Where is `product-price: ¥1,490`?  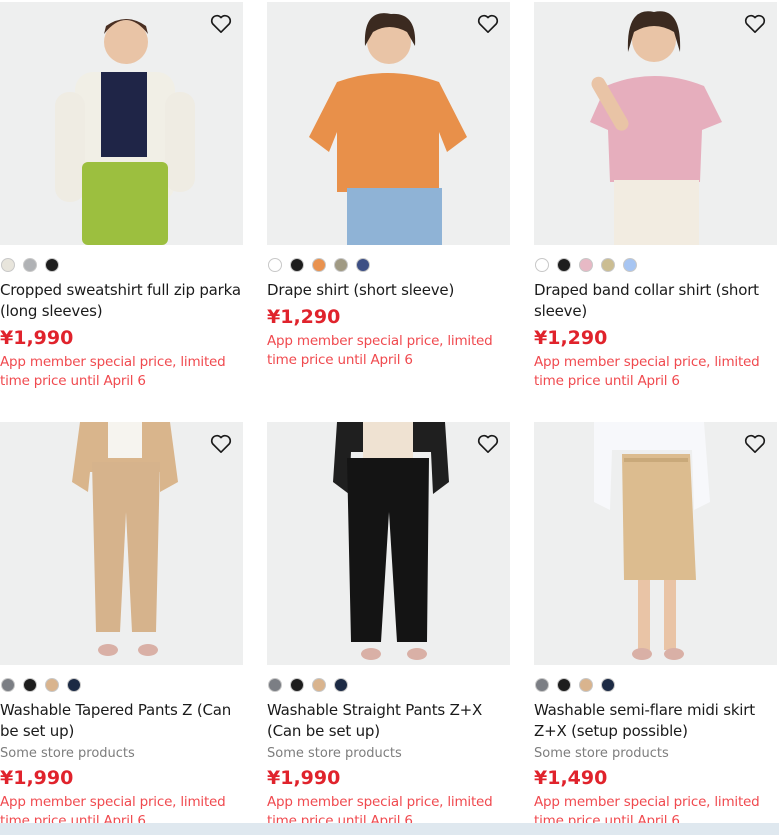 product-price: ¥1,490 is located at coordinates (571, 778).